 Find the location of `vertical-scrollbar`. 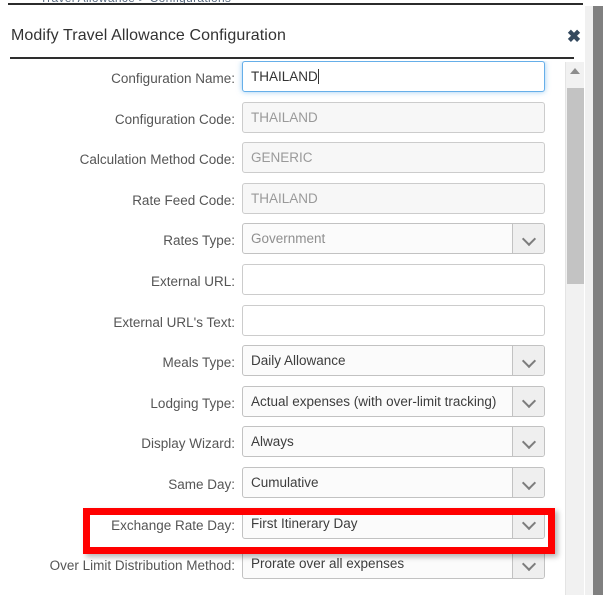

vertical-scrollbar is located at coordinates (574, 328).